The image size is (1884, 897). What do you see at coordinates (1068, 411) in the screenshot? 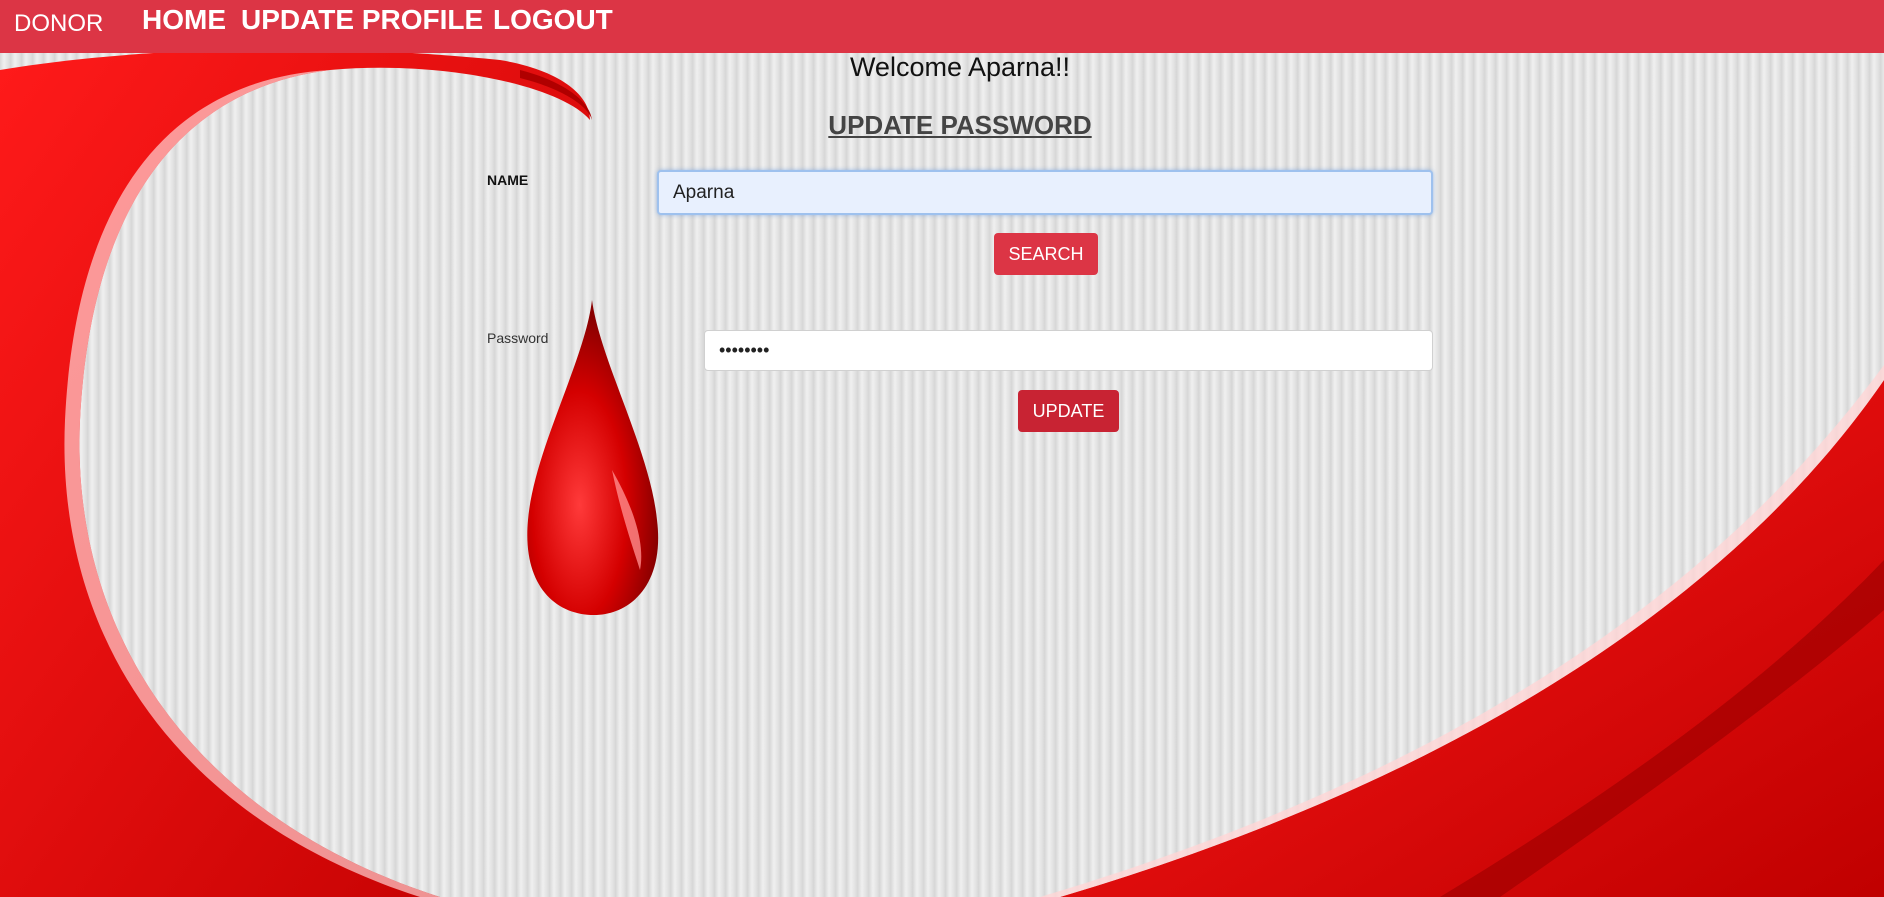
I see `update-button: UPDATE` at bounding box center [1068, 411].